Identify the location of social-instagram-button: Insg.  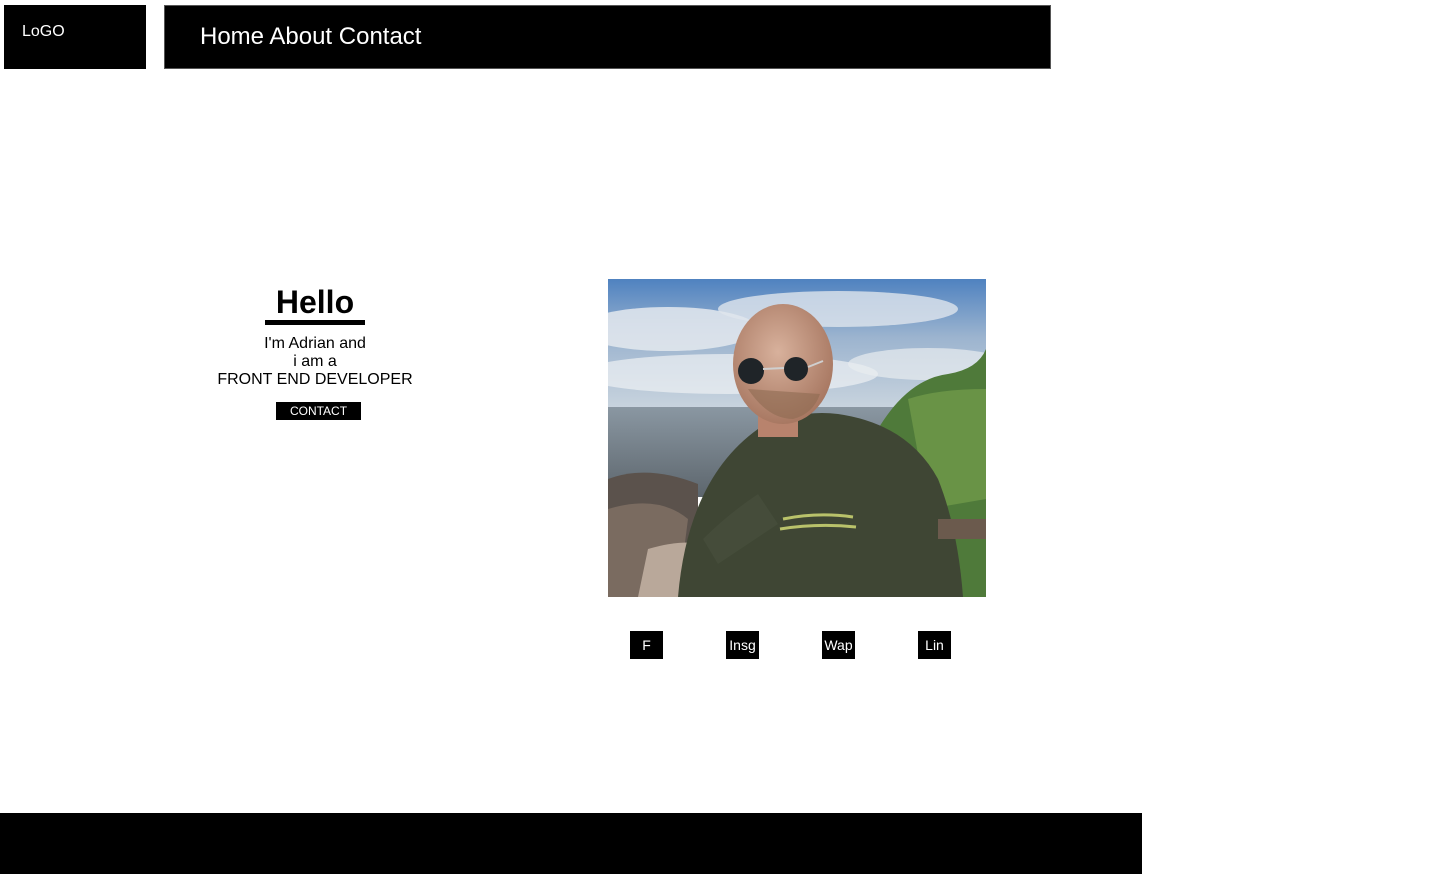
(742, 645).